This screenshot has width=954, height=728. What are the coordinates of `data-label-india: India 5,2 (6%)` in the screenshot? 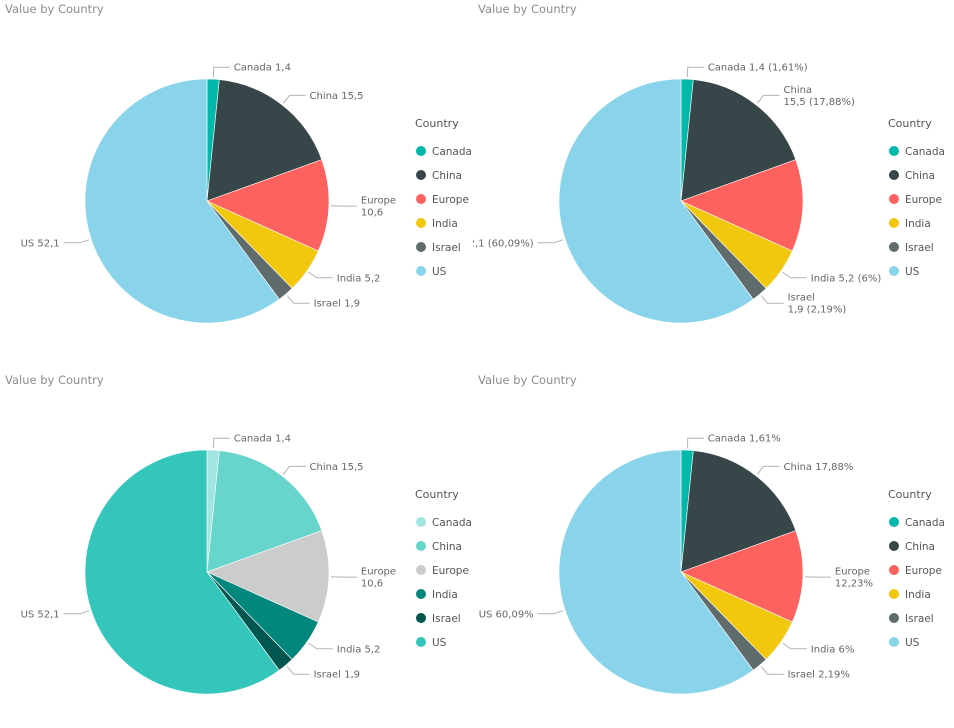 It's located at (846, 278).